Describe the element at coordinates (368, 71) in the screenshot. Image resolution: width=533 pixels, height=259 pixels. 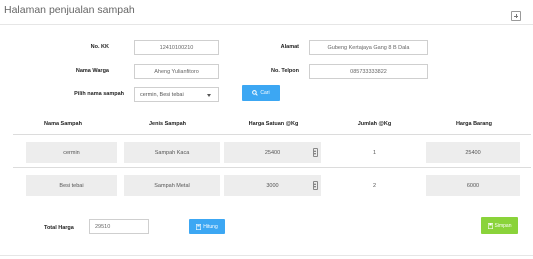
I see `no-telpon-field: 085733333822` at that location.